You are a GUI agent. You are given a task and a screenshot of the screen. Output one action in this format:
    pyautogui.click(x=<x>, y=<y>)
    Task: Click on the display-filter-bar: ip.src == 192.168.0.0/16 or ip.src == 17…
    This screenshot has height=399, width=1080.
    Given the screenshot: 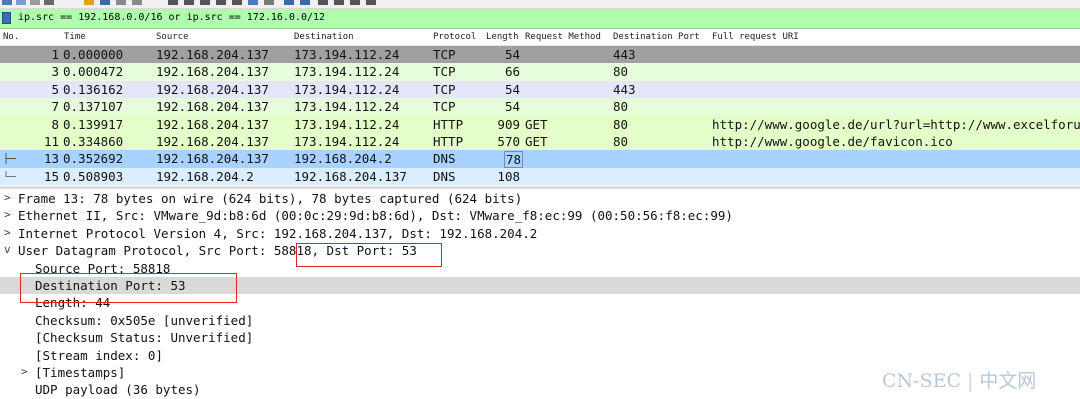 What is the action you would take?
    pyautogui.click(x=540, y=19)
    